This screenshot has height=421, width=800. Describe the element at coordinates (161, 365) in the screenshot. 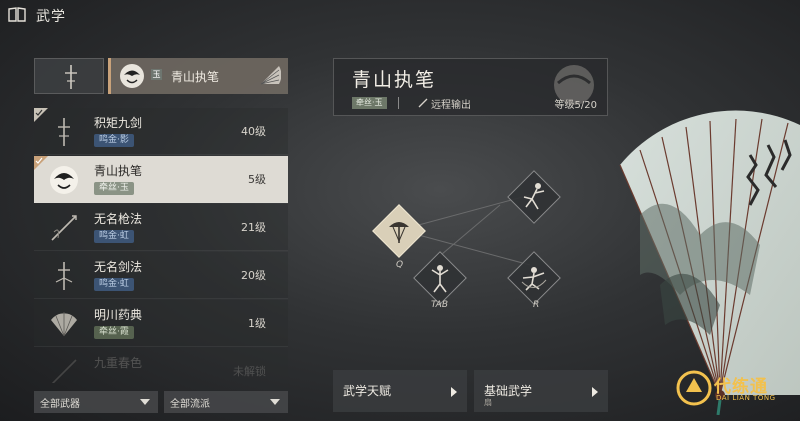

I see `skill-row-5: 九重春色 未解锁` at that location.